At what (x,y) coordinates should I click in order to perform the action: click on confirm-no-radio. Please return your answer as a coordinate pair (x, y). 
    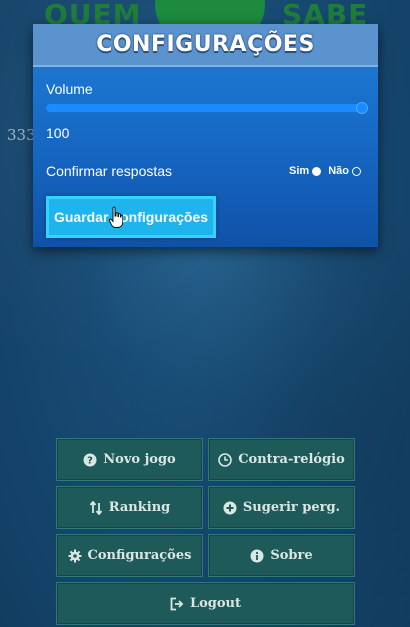
    Looking at the image, I should click on (356, 171).